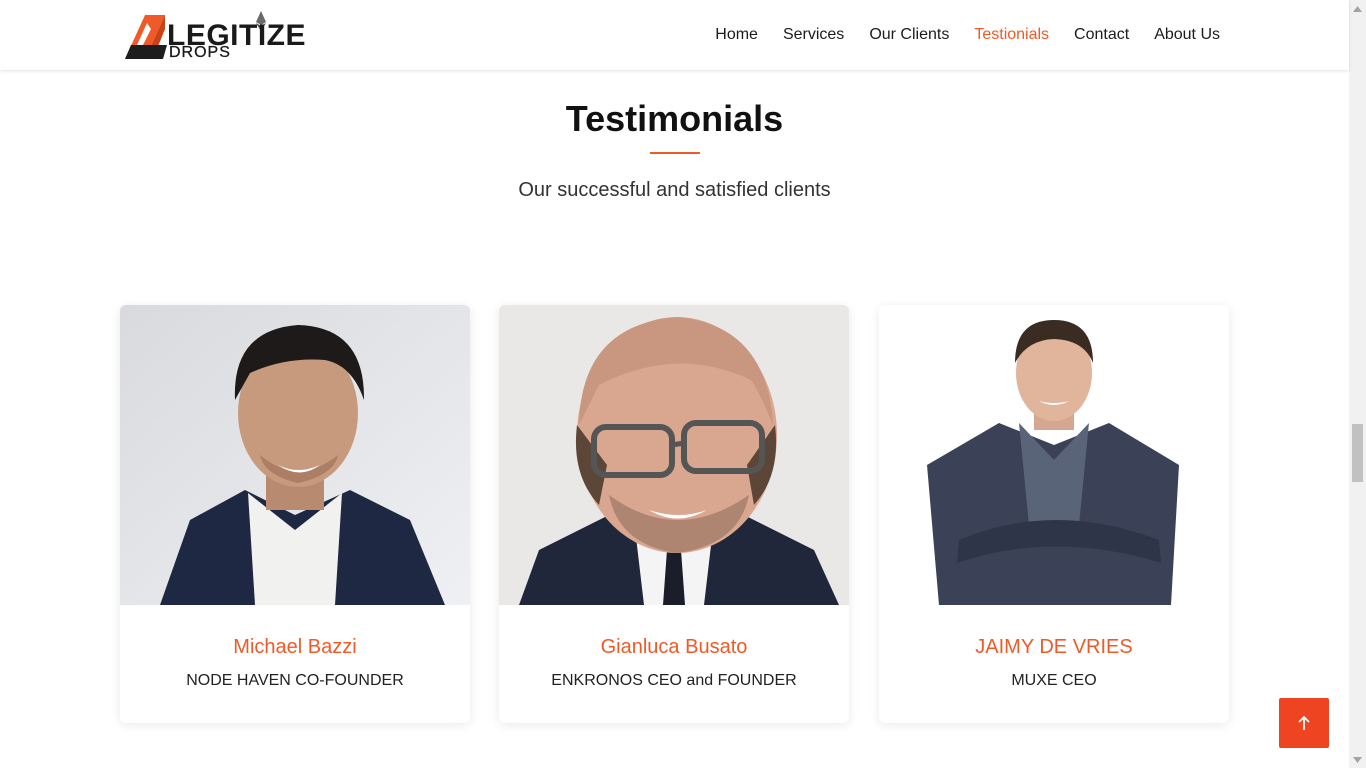  Describe the element at coordinates (1054, 680) in the screenshot. I see `client-role: MUXE CEO` at that location.